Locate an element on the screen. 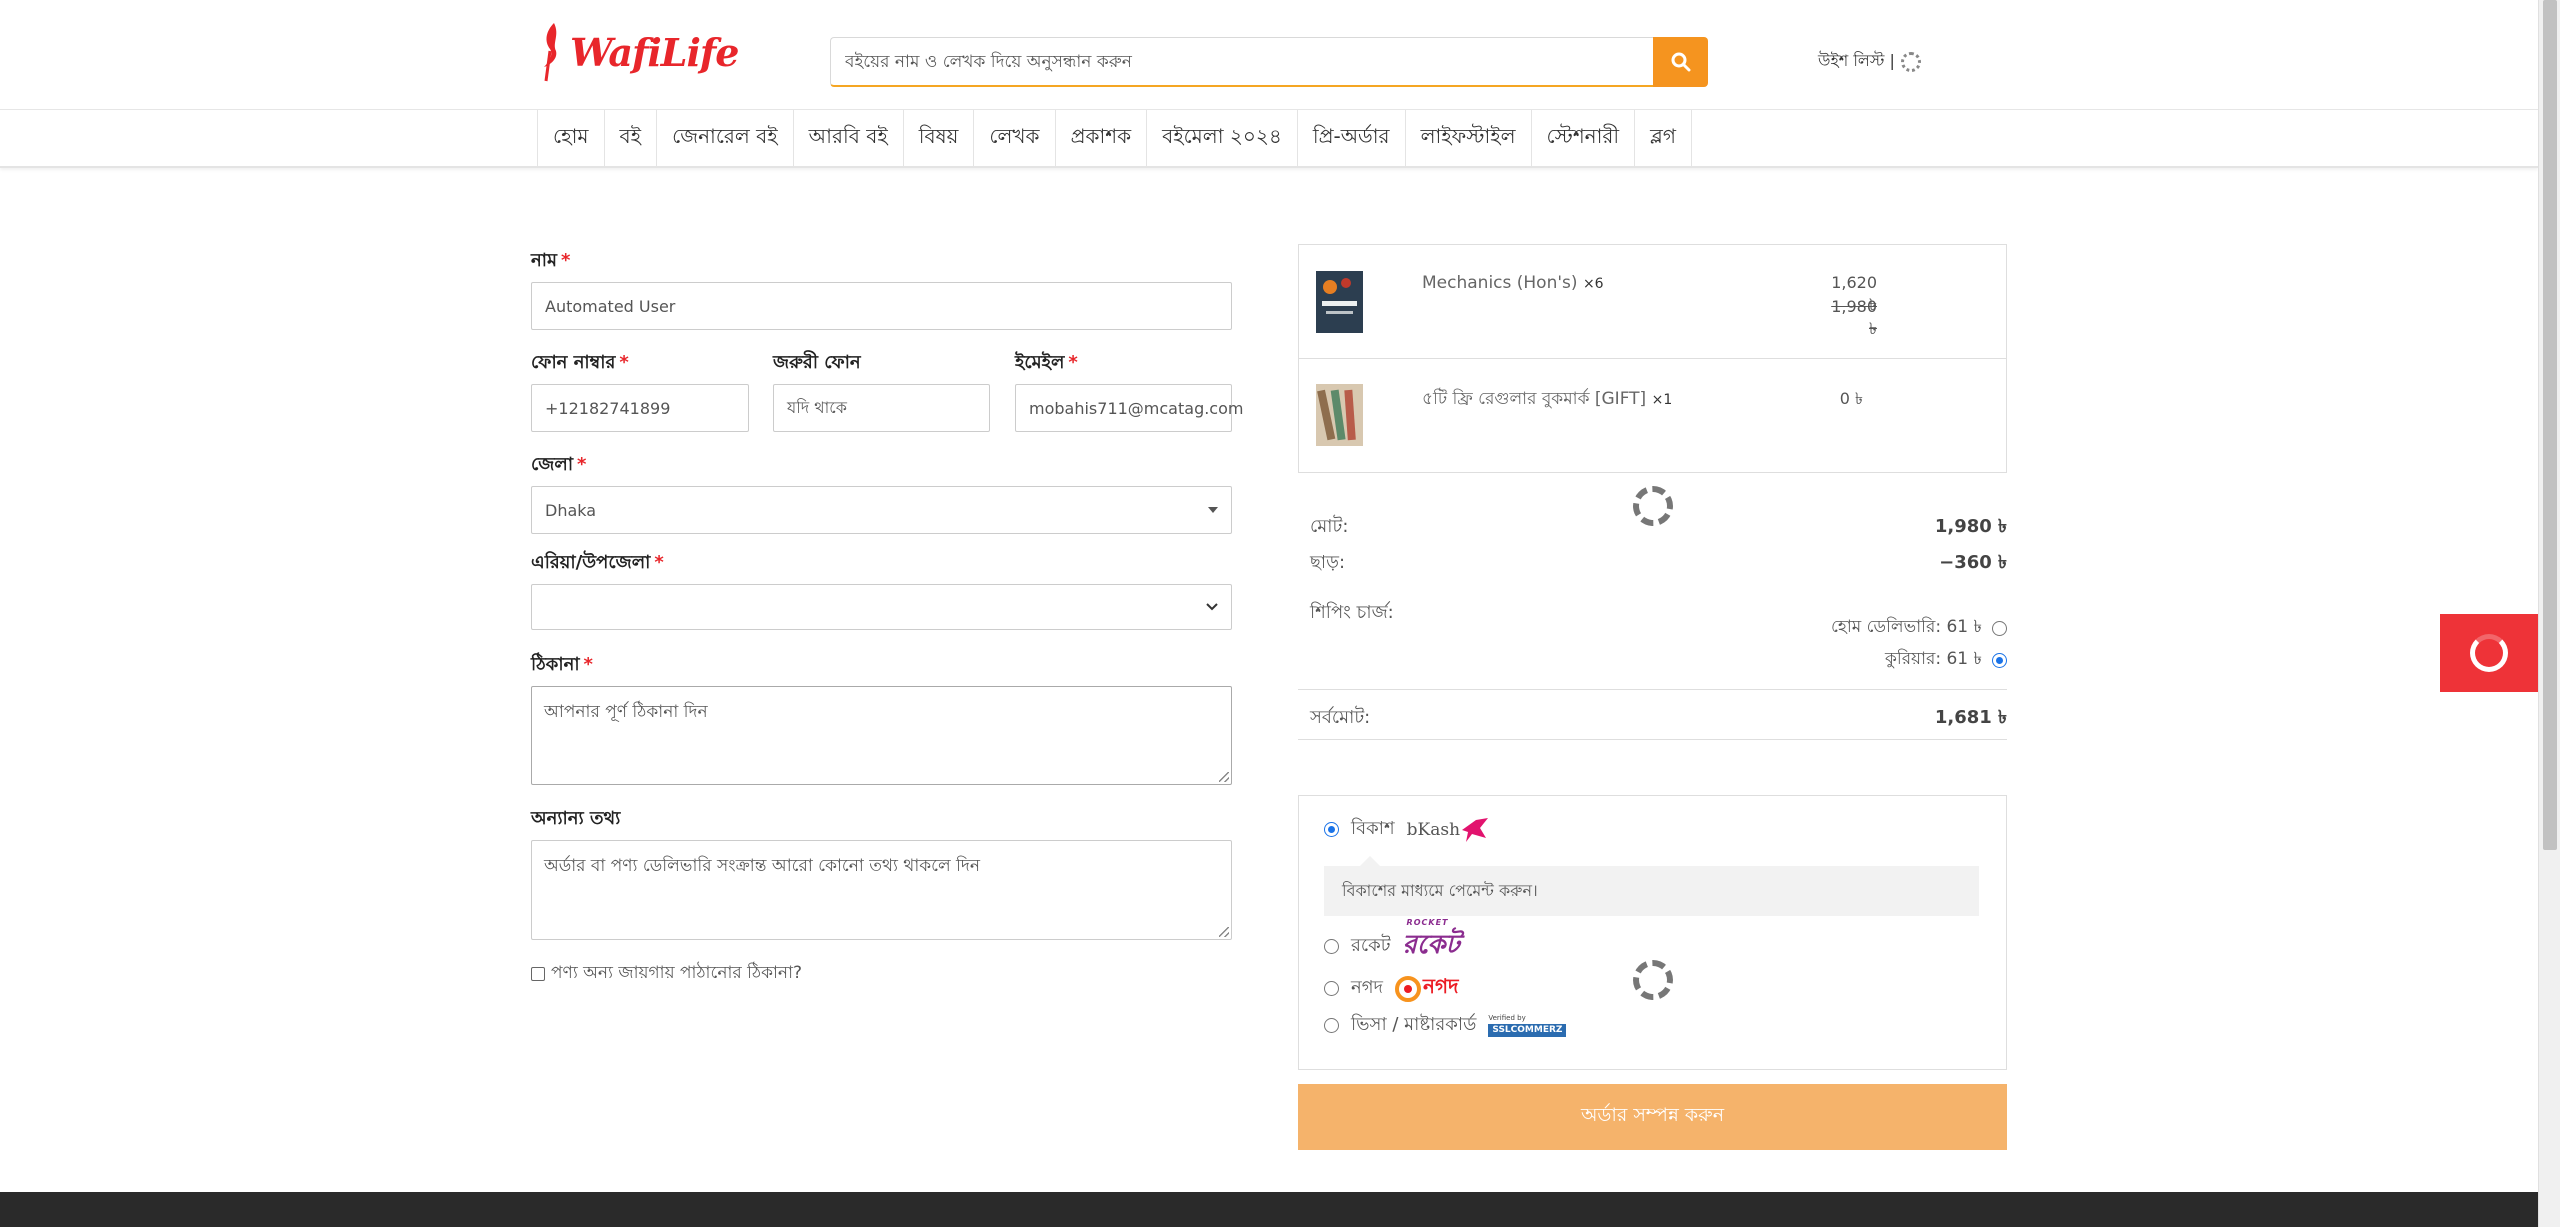  alt-phone-label: জরুরী ফোন is located at coordinates (817, 362).